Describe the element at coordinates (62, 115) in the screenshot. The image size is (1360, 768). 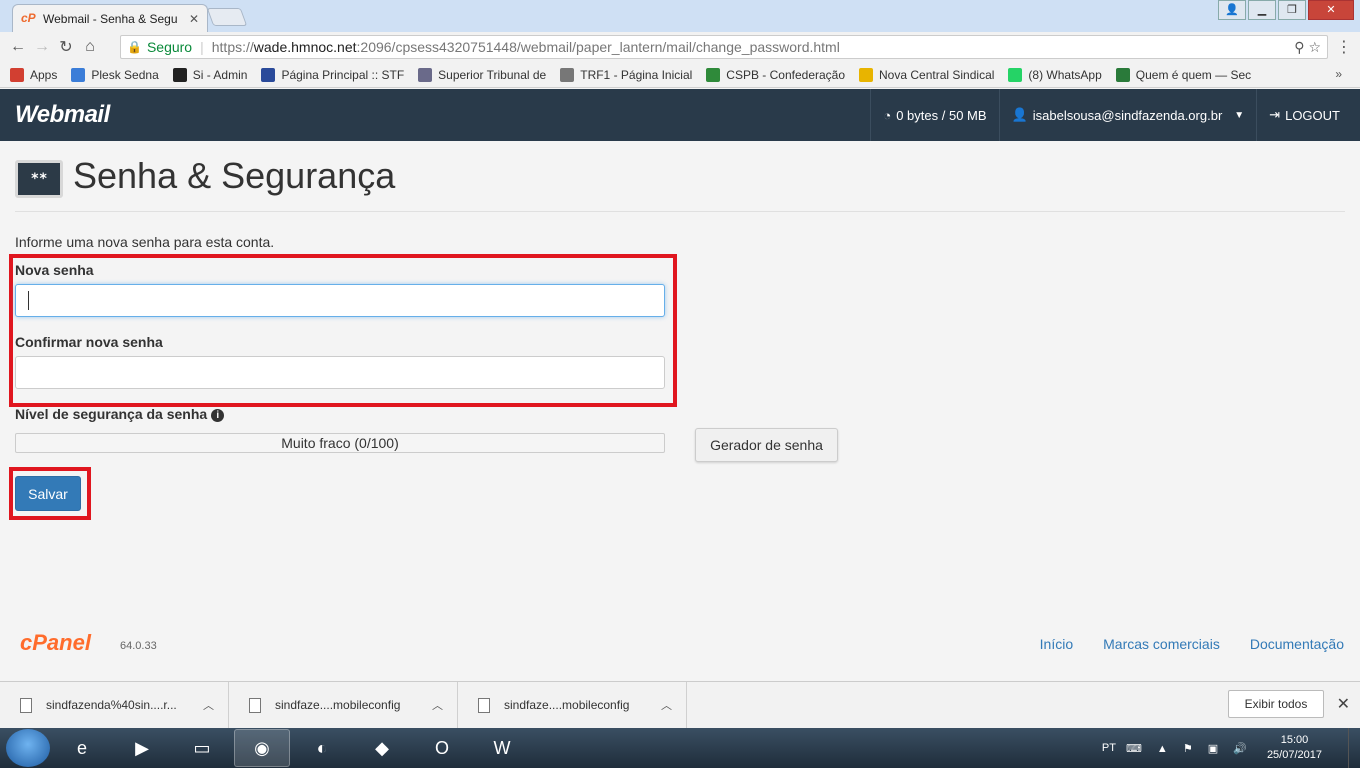
I see `webmail-logo: Webmail` at that location.